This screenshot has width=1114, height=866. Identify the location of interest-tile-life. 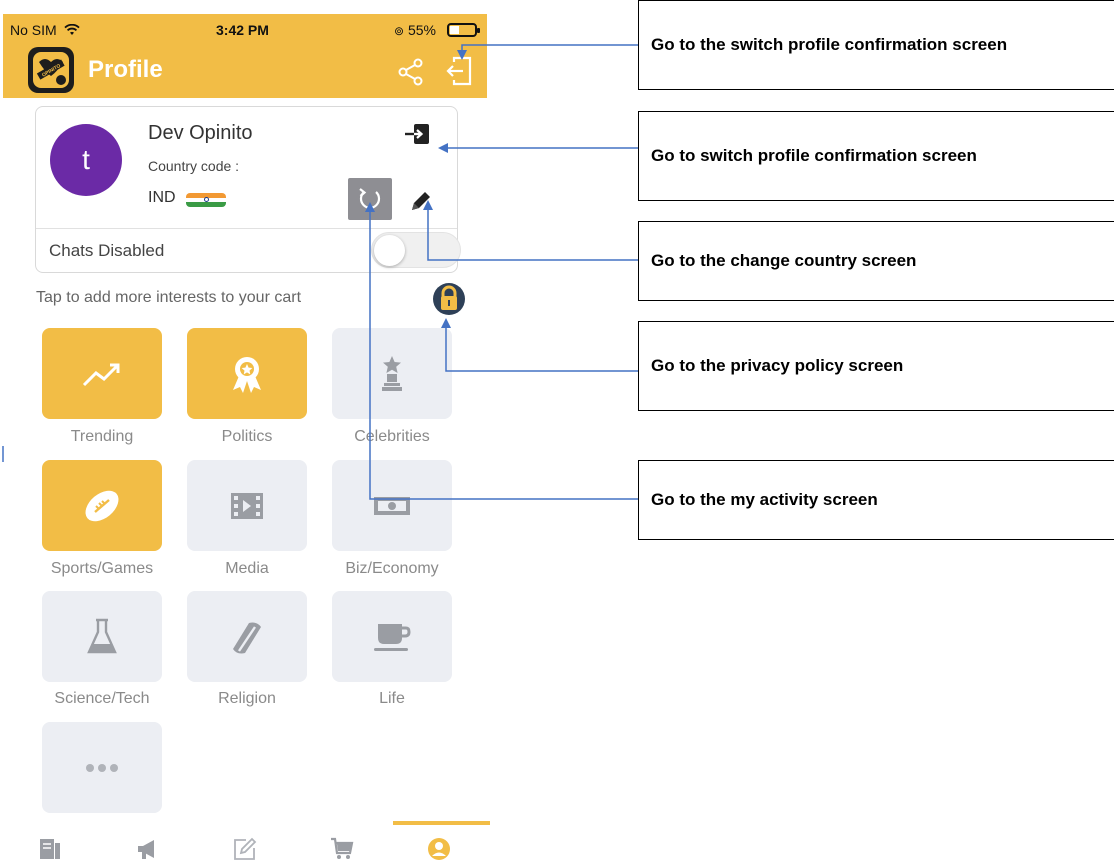
(392, 636).